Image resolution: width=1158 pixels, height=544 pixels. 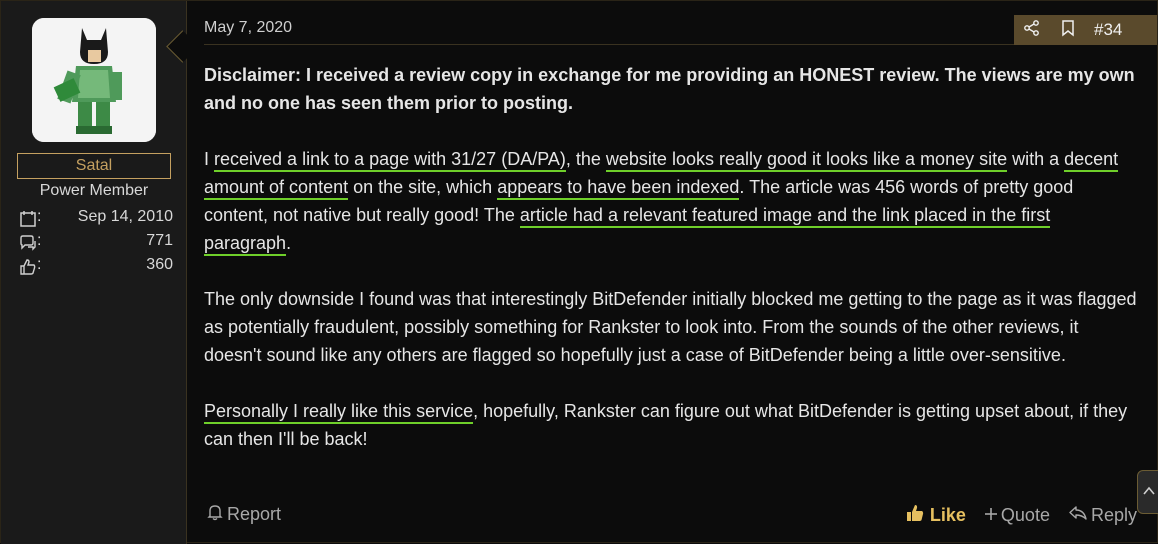 What do you see at coordinates (585, 159) in the screenshot?
I see `text-segment: , the` at bounding box center [585, 159].